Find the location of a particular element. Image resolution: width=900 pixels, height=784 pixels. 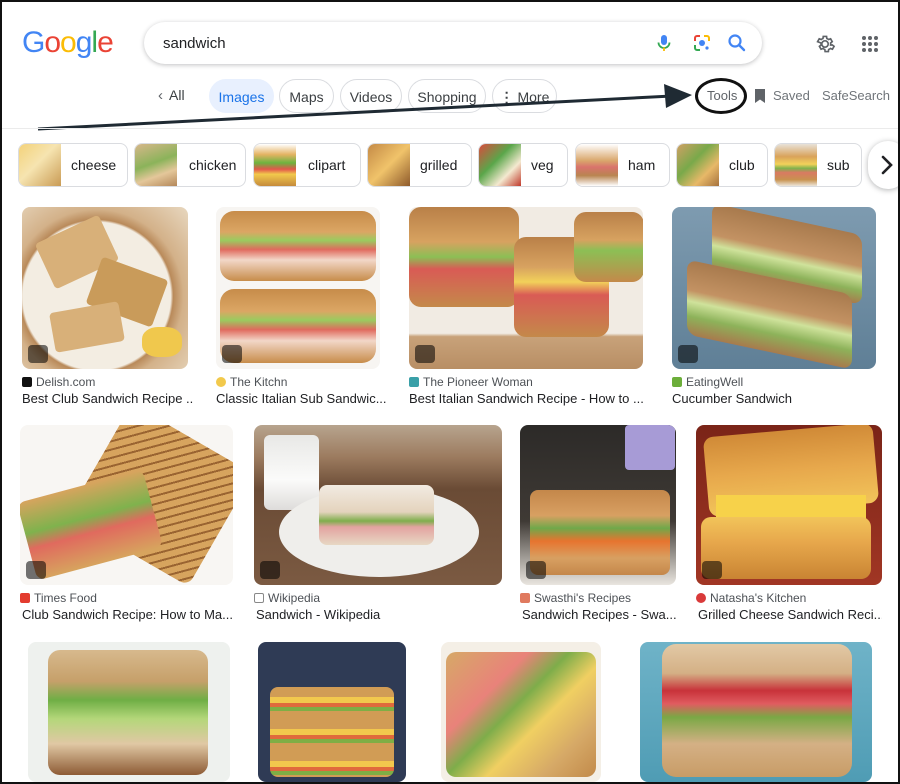

result-source: Swasthi's Recipes is located at coordinates (575, 598).